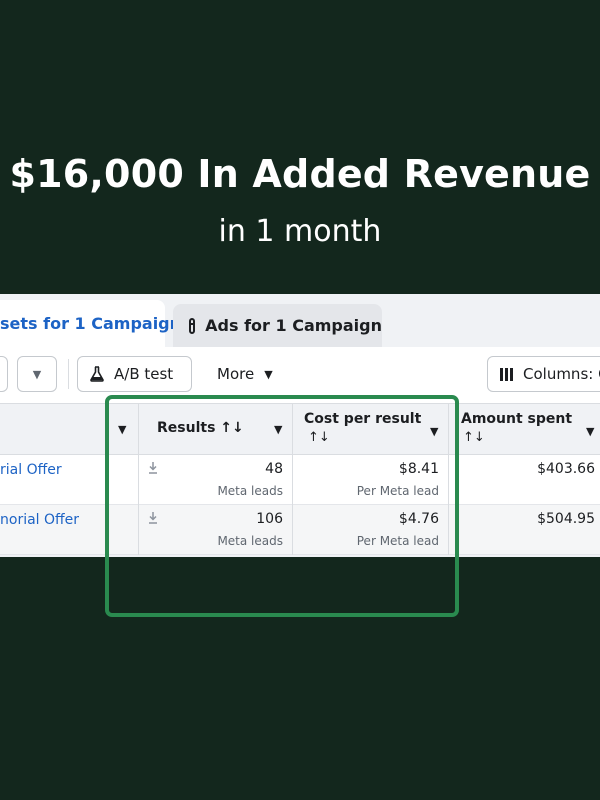  I want to click on more-button: More ▼, so click(245, 374).